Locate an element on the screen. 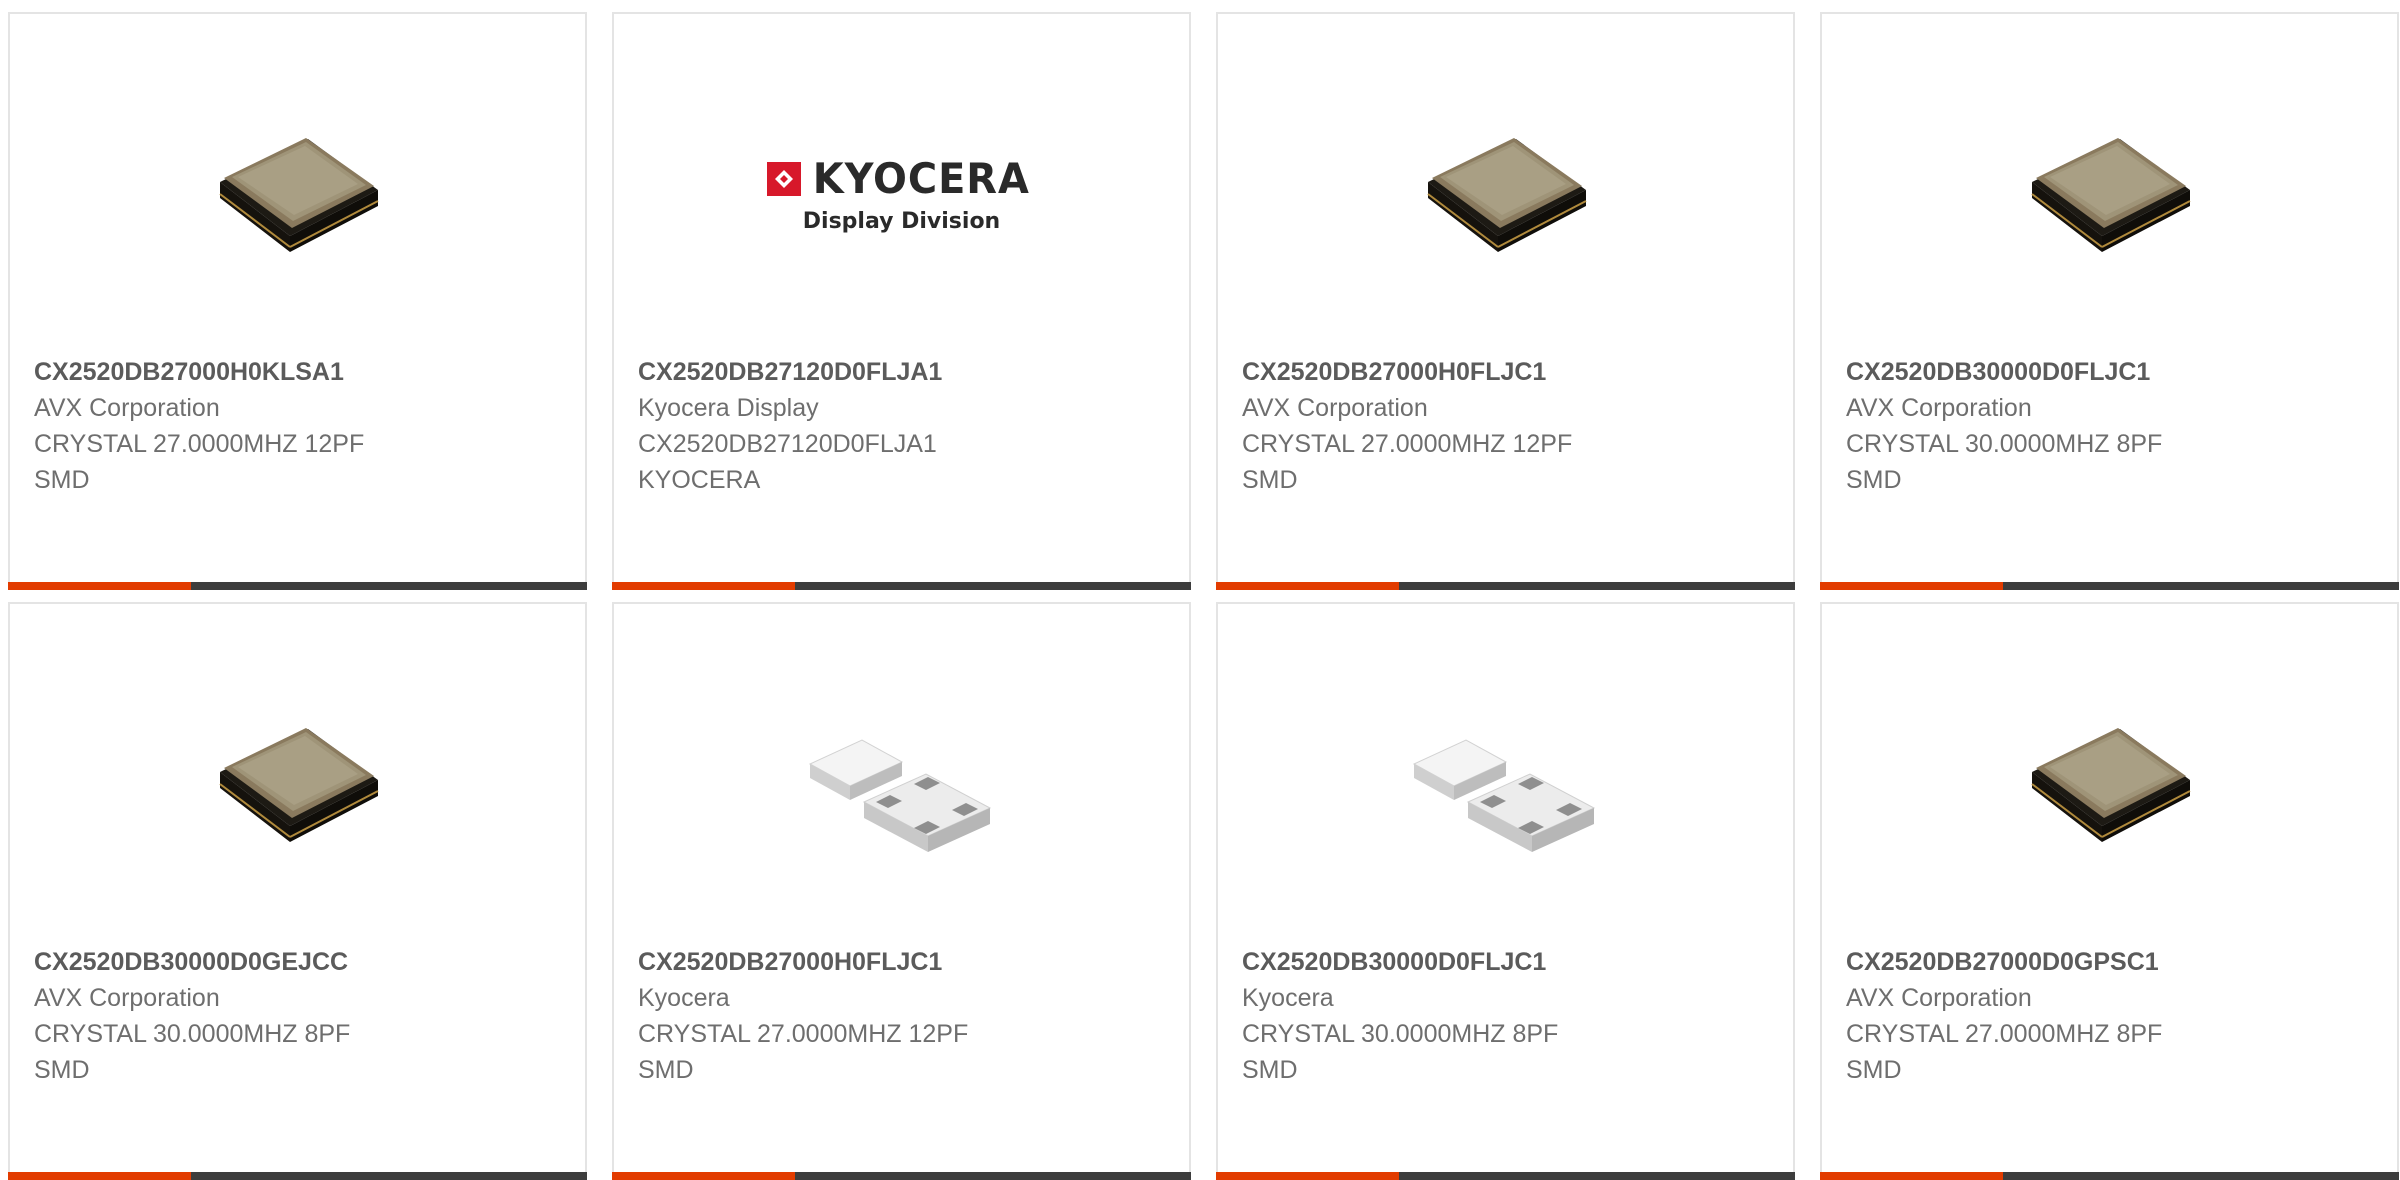 The height and width of the screenshot is (1180, 2400). manufacturer: Kyocera Display is located at coordinates (728, 408).